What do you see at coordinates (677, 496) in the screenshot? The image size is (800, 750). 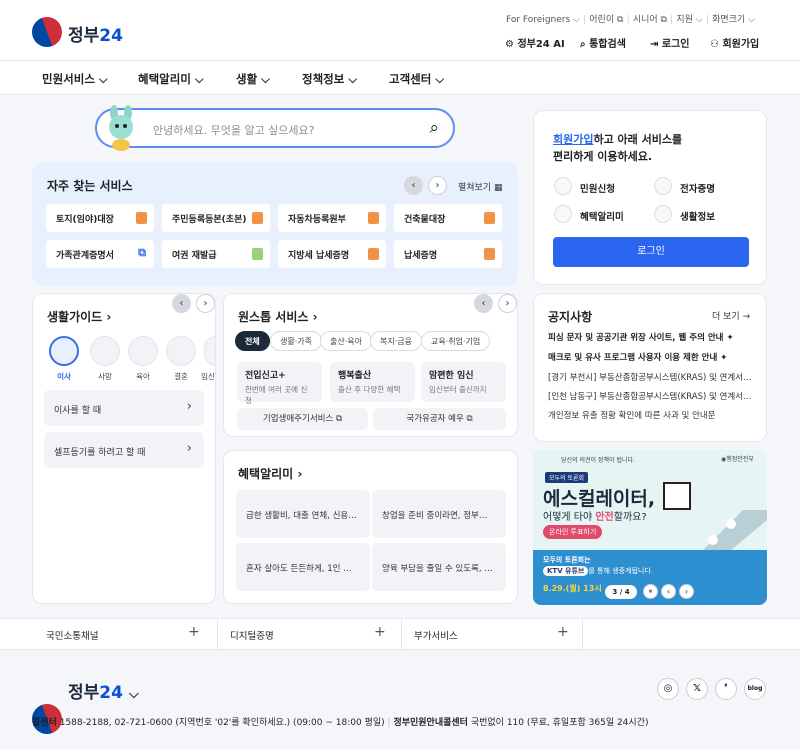 I see `qr-code-icon` at bounding box center [677, 496].